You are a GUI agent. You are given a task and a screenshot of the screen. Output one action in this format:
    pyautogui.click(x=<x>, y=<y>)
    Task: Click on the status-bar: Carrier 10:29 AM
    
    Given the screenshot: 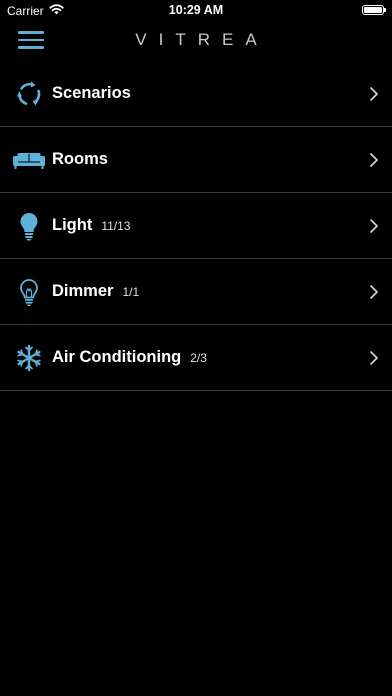 What is the action you would take?
    pyautogui.click(x=196, y=10)
    